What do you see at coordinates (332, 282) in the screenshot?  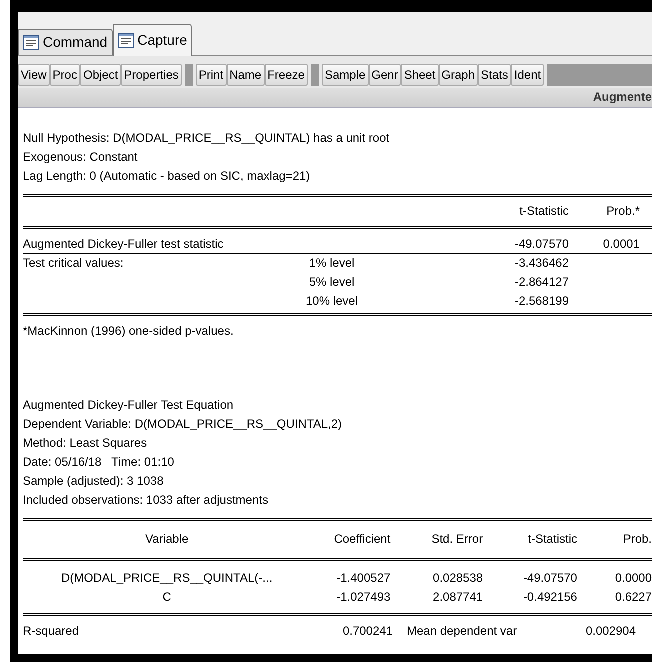 I see `level-label: 5% level` at bounding box center [332, 282].